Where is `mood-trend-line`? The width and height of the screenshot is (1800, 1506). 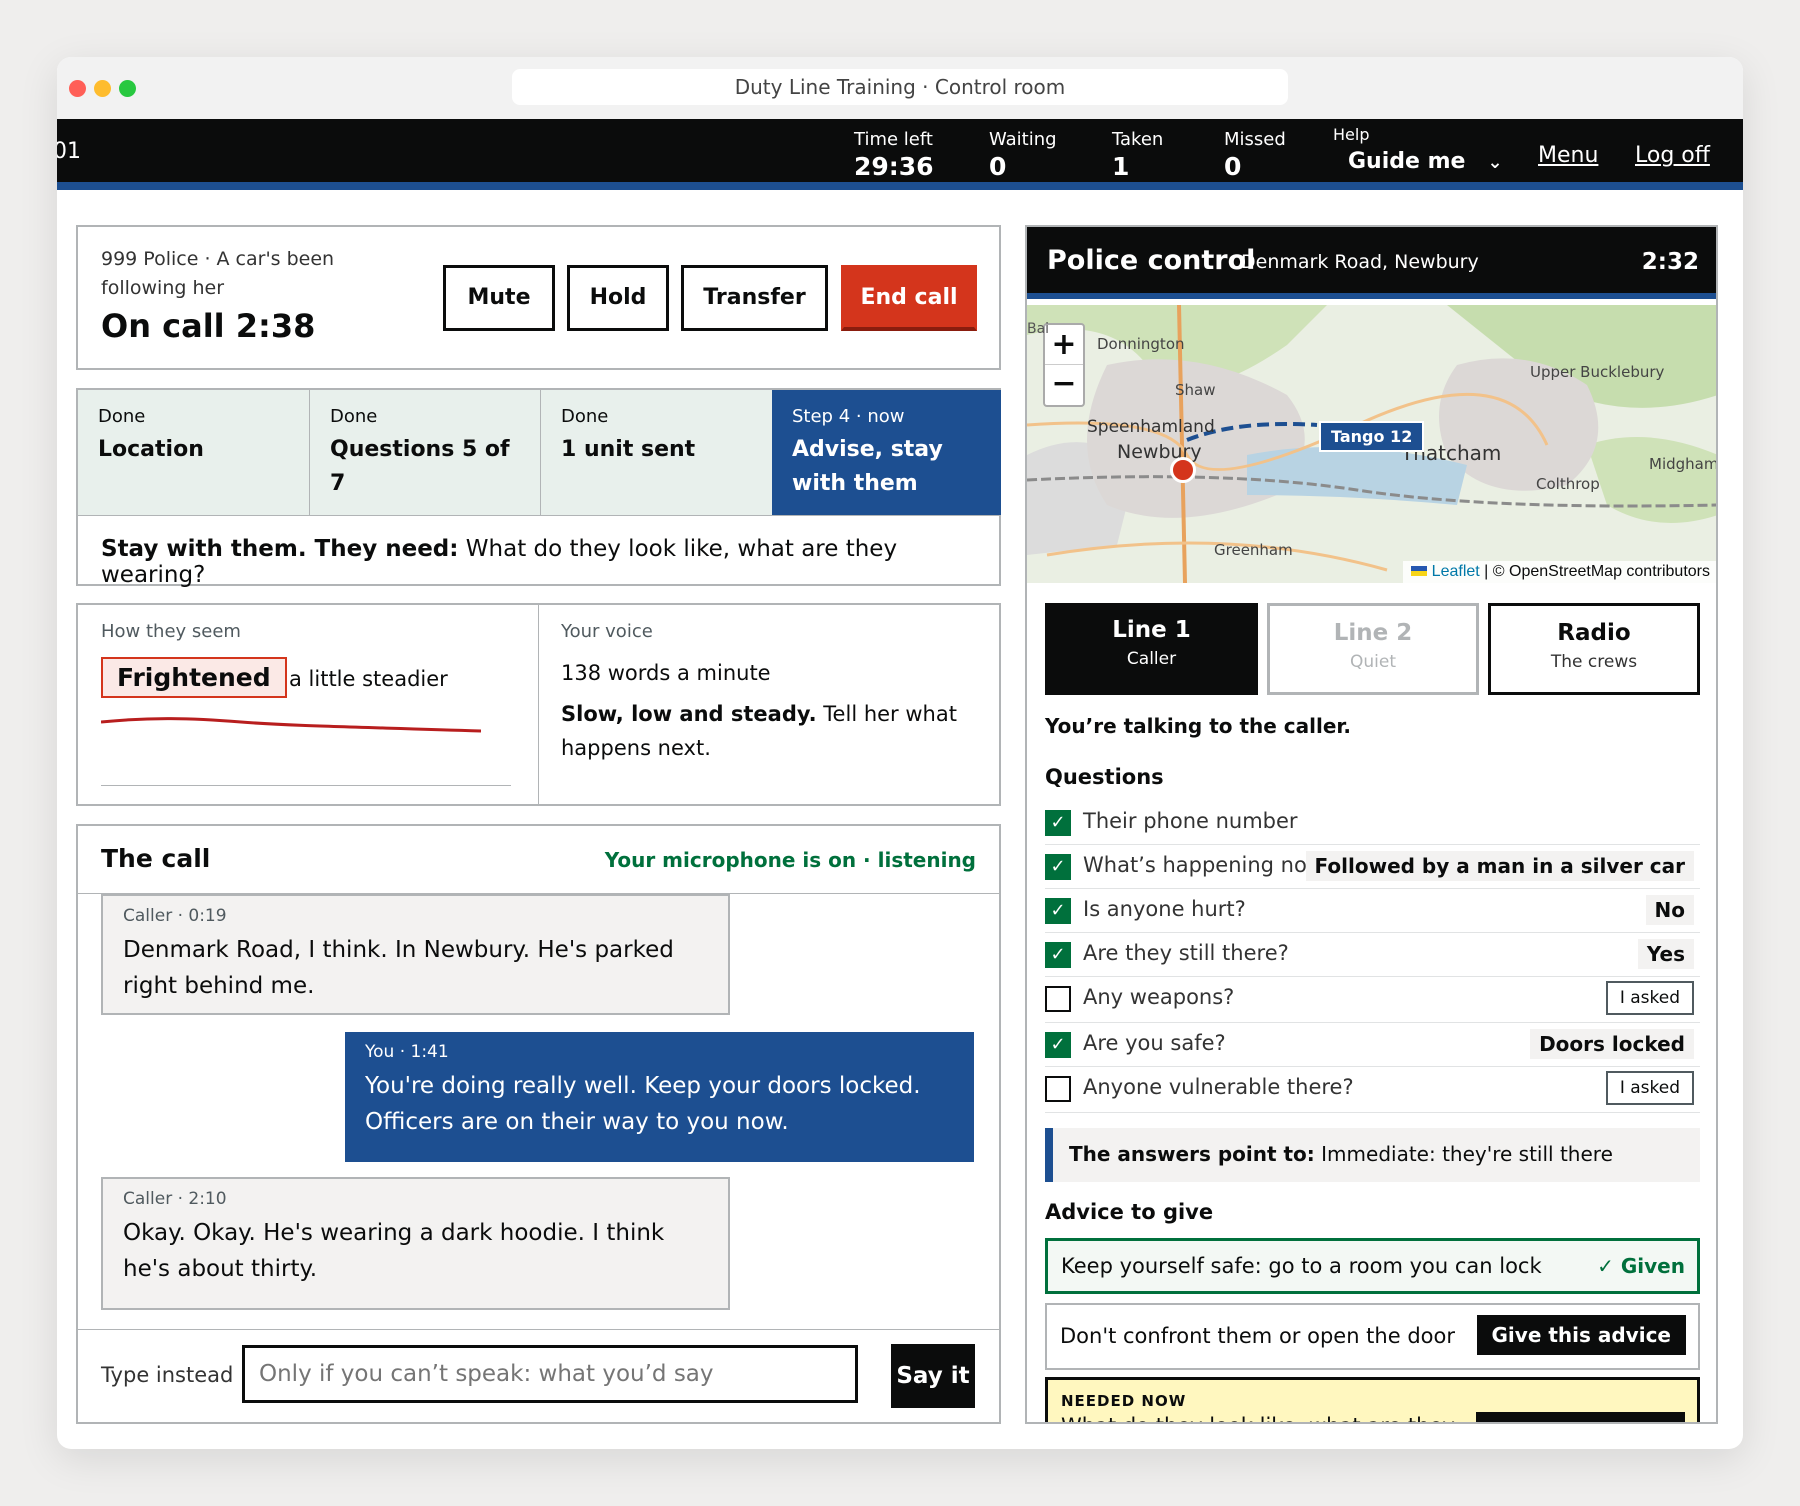
mood-trend-line is located at coordinates (291, 725).